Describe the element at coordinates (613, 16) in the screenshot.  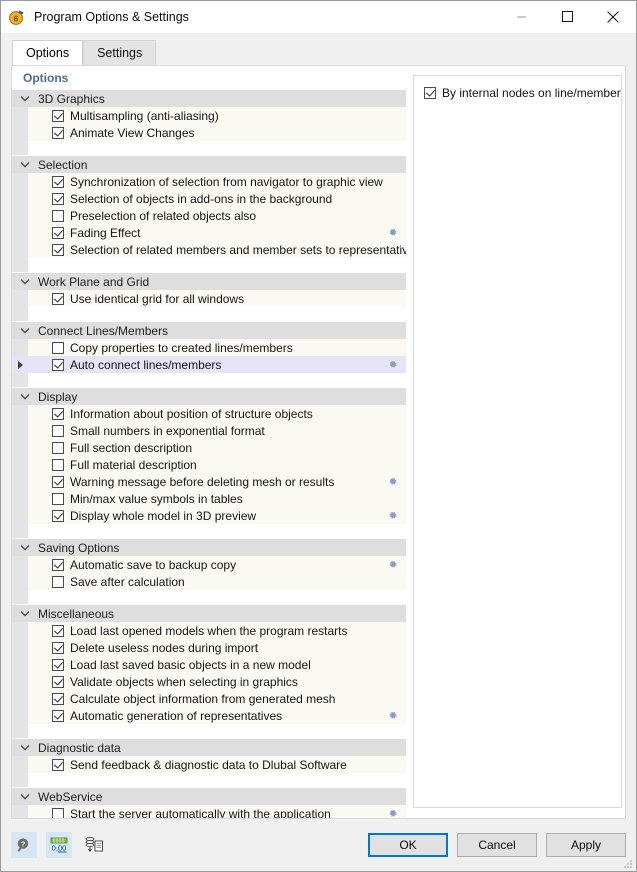
I see `close-button` at that location.